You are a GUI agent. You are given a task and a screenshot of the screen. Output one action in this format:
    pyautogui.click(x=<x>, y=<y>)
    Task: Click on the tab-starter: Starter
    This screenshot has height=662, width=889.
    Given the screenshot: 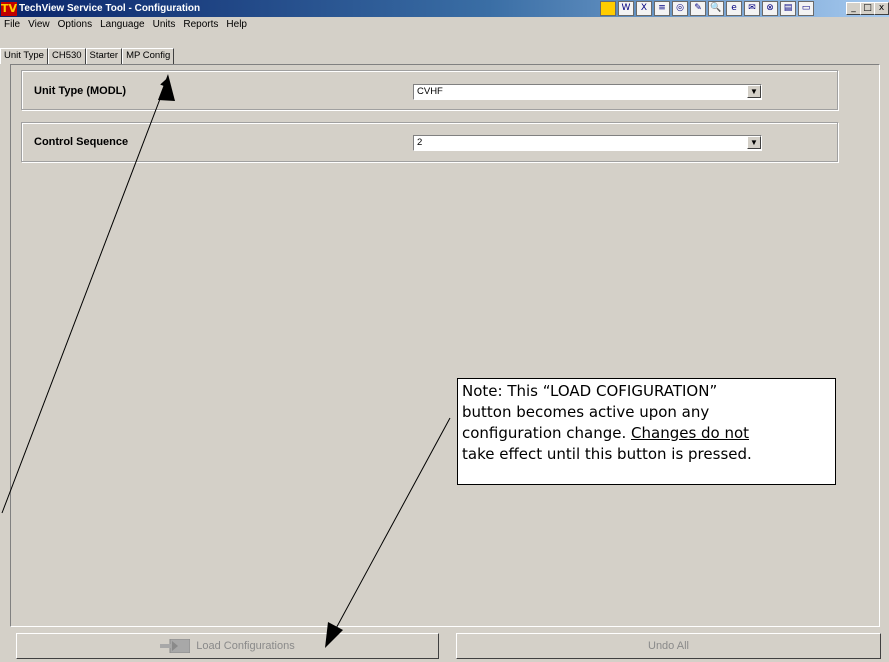 What is the action you would take?
    pyautogui.click(x=104, y=56)
    